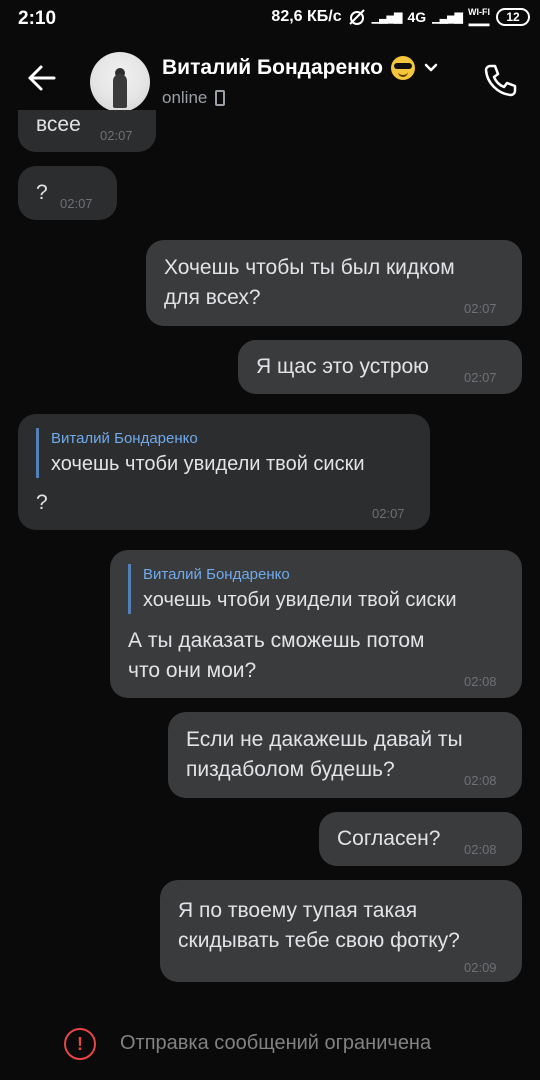  I want to click on wifi-icon: WI-FI ▂▂▂, so click(479, 16).